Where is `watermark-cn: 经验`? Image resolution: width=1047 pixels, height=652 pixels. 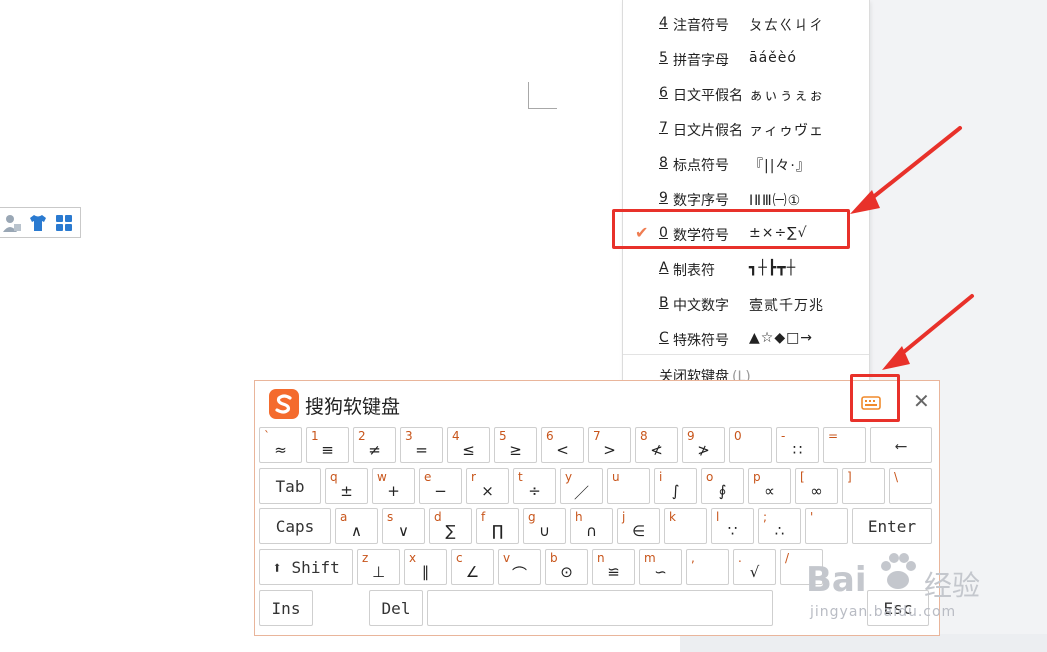 watermark-cn: 经验 is located at coordinates (952, 585).